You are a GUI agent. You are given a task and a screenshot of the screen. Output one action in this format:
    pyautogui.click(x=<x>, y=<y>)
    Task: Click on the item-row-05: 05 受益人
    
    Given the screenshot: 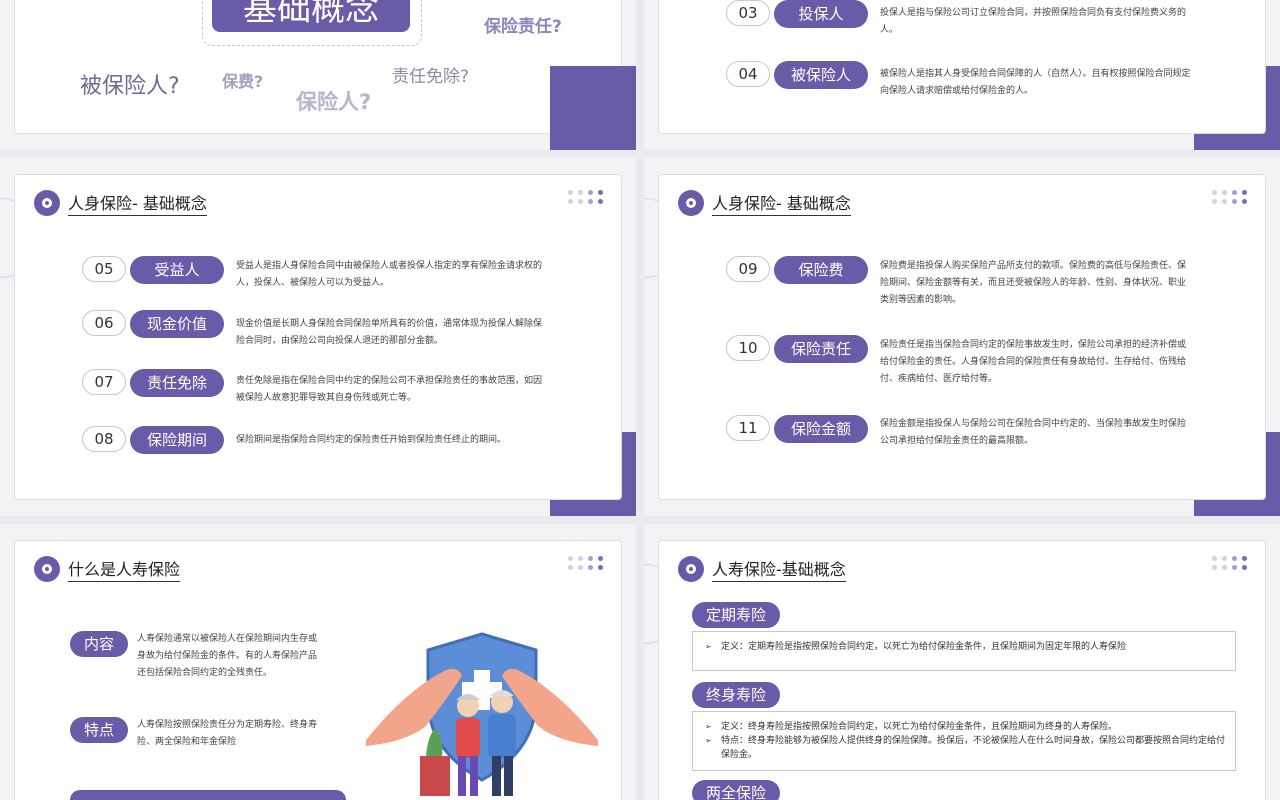 What is the action you would take?
    pyautogui.click(x=153, y=270)
    